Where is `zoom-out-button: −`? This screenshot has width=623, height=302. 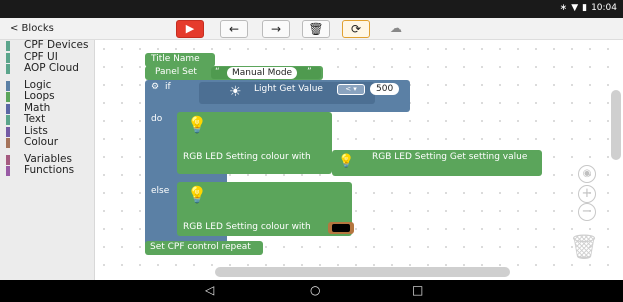 zoom-out-button: − is located at coordinates (587, 212).